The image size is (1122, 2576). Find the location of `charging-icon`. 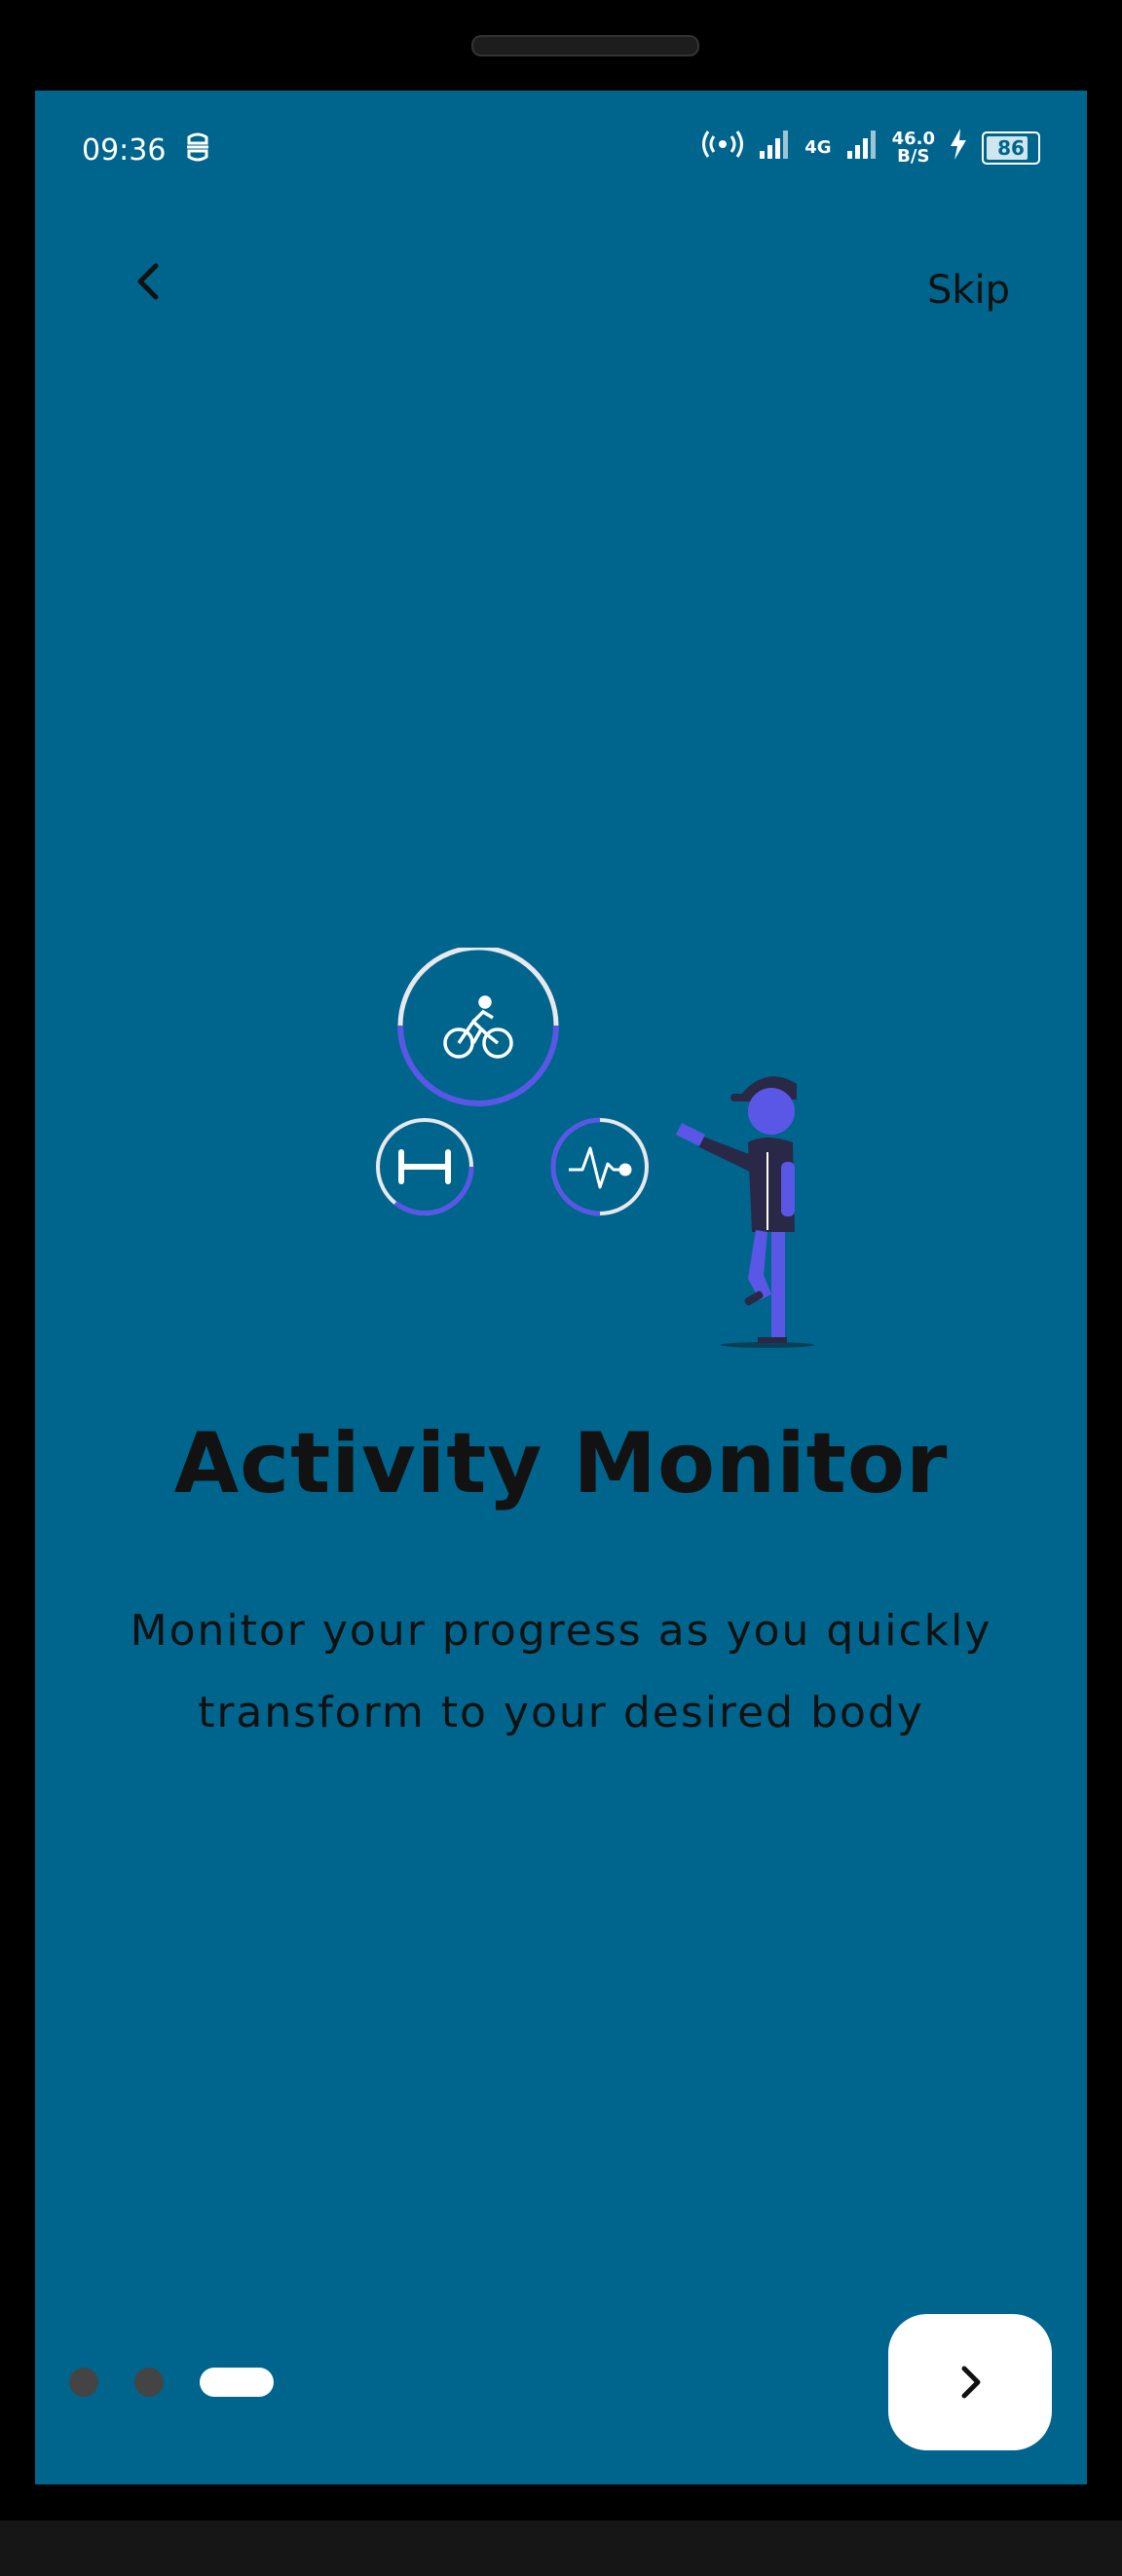

charging-icon is located at coordinates (959, 148).